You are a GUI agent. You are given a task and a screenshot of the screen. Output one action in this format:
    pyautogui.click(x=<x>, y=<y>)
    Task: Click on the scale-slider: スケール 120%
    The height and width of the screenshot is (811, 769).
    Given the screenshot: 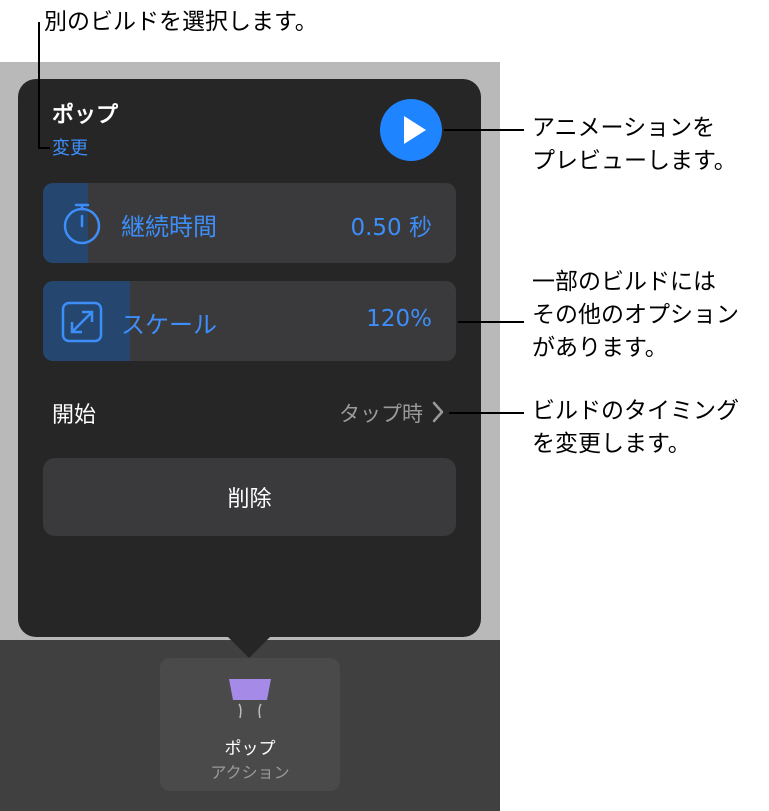 What is the action you would take?
    pyautogui.click(x=249, y=321)
    